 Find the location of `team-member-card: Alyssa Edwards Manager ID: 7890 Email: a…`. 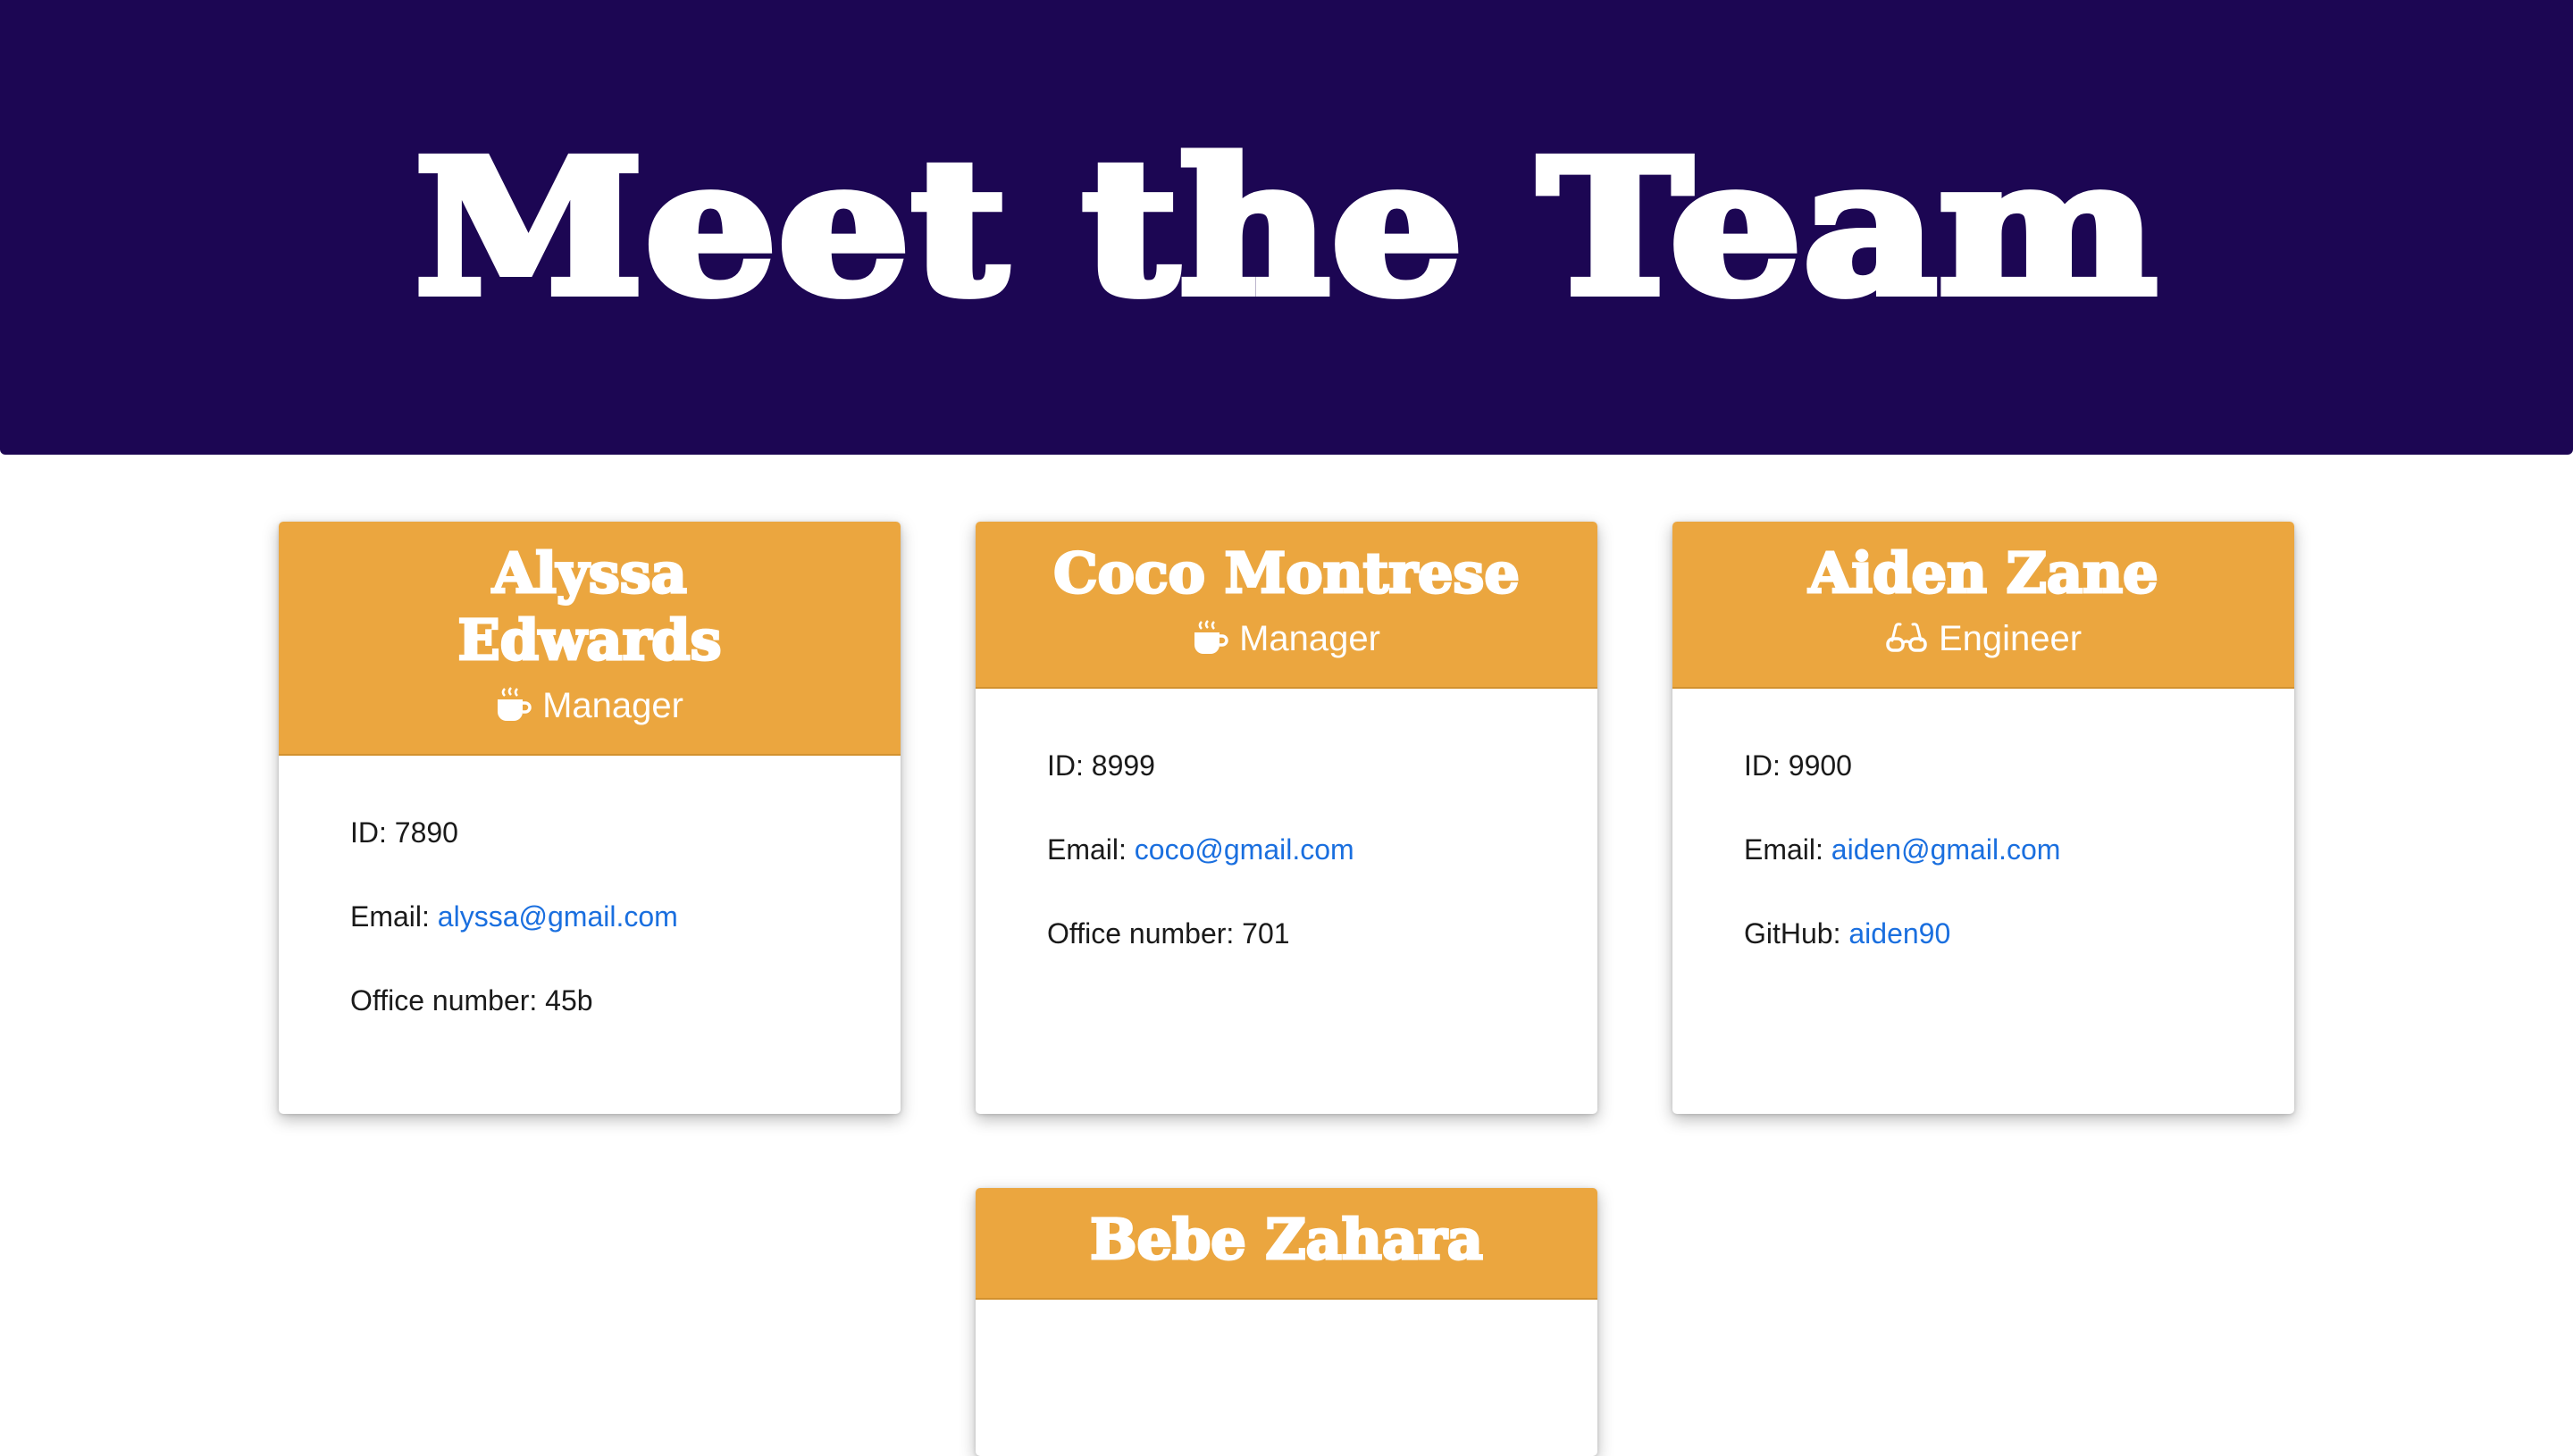

team-member-card: Alyssa Edwards Manager ID: 7890 Email: a… is located at coordinates (590, 818).